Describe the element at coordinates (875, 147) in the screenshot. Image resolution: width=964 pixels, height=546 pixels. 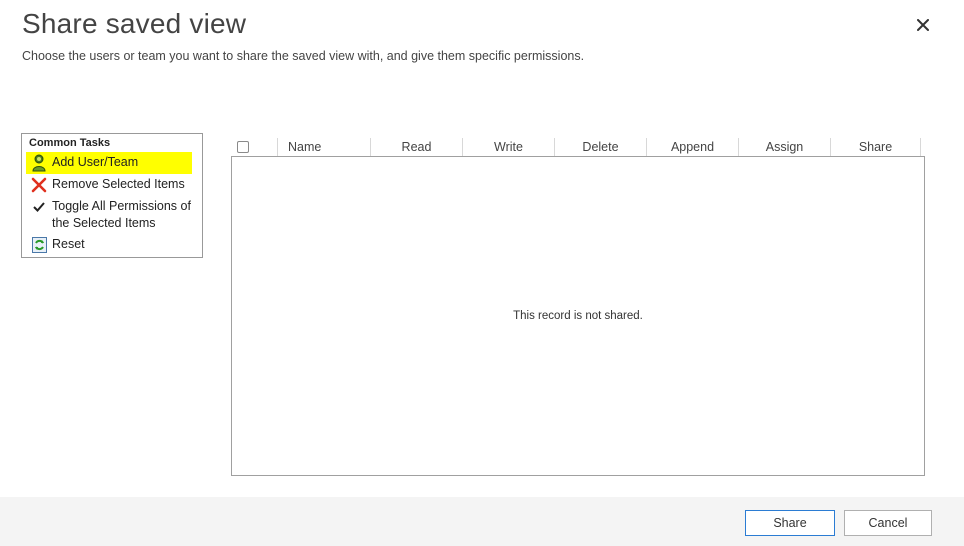
I see `column-header-share: Share` at that location.